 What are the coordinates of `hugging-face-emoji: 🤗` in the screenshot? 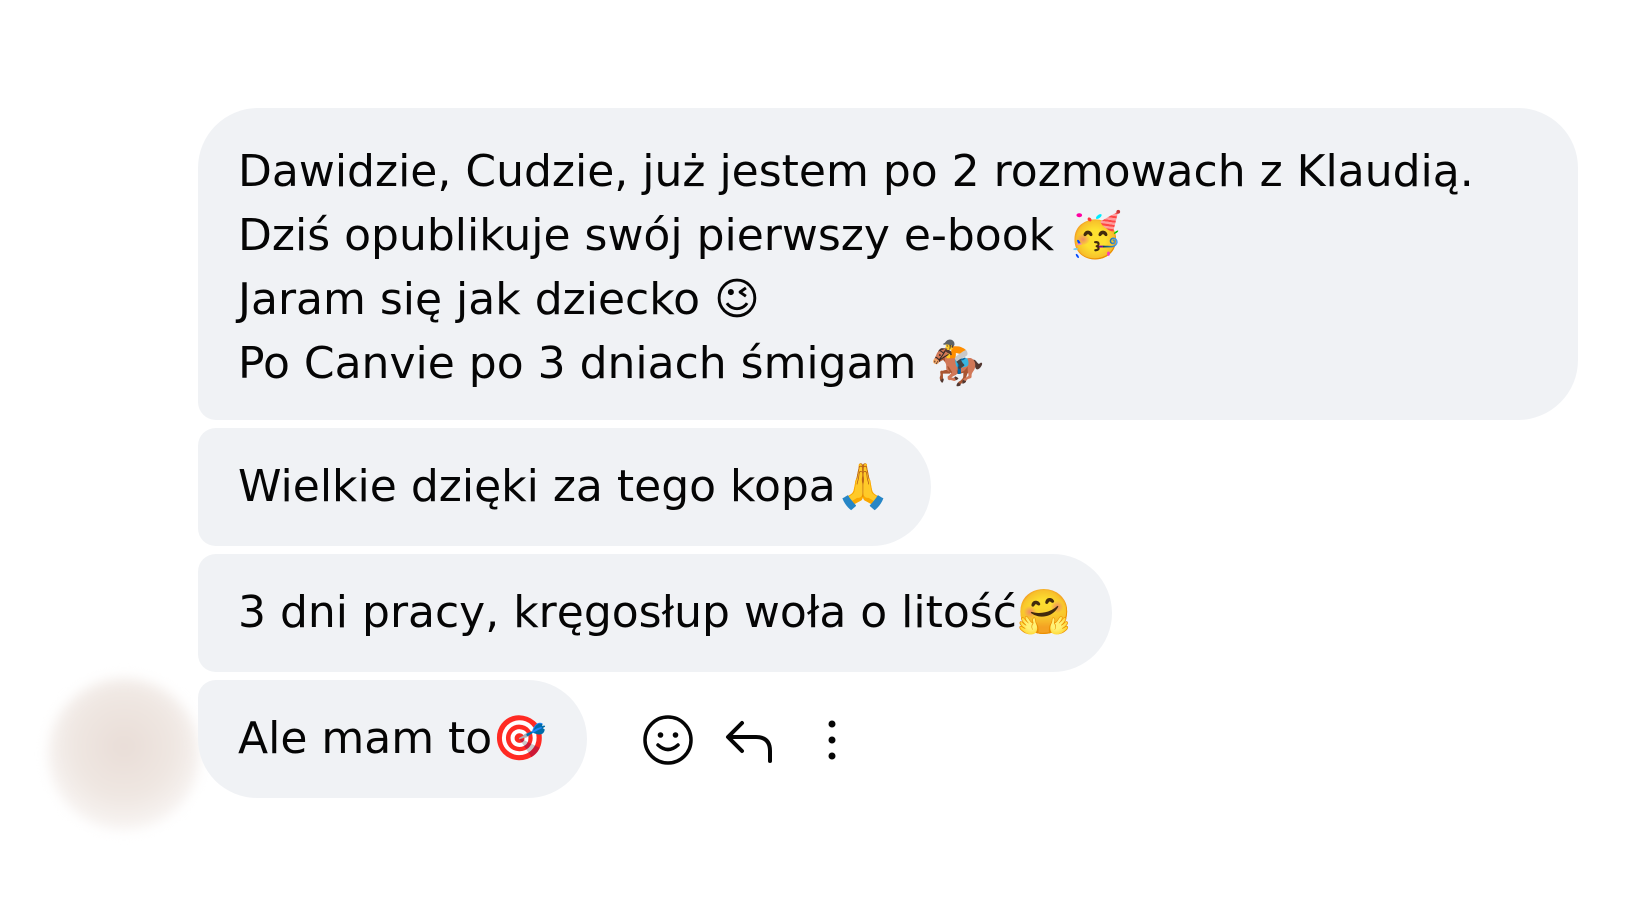 It's located at (1044, 612).